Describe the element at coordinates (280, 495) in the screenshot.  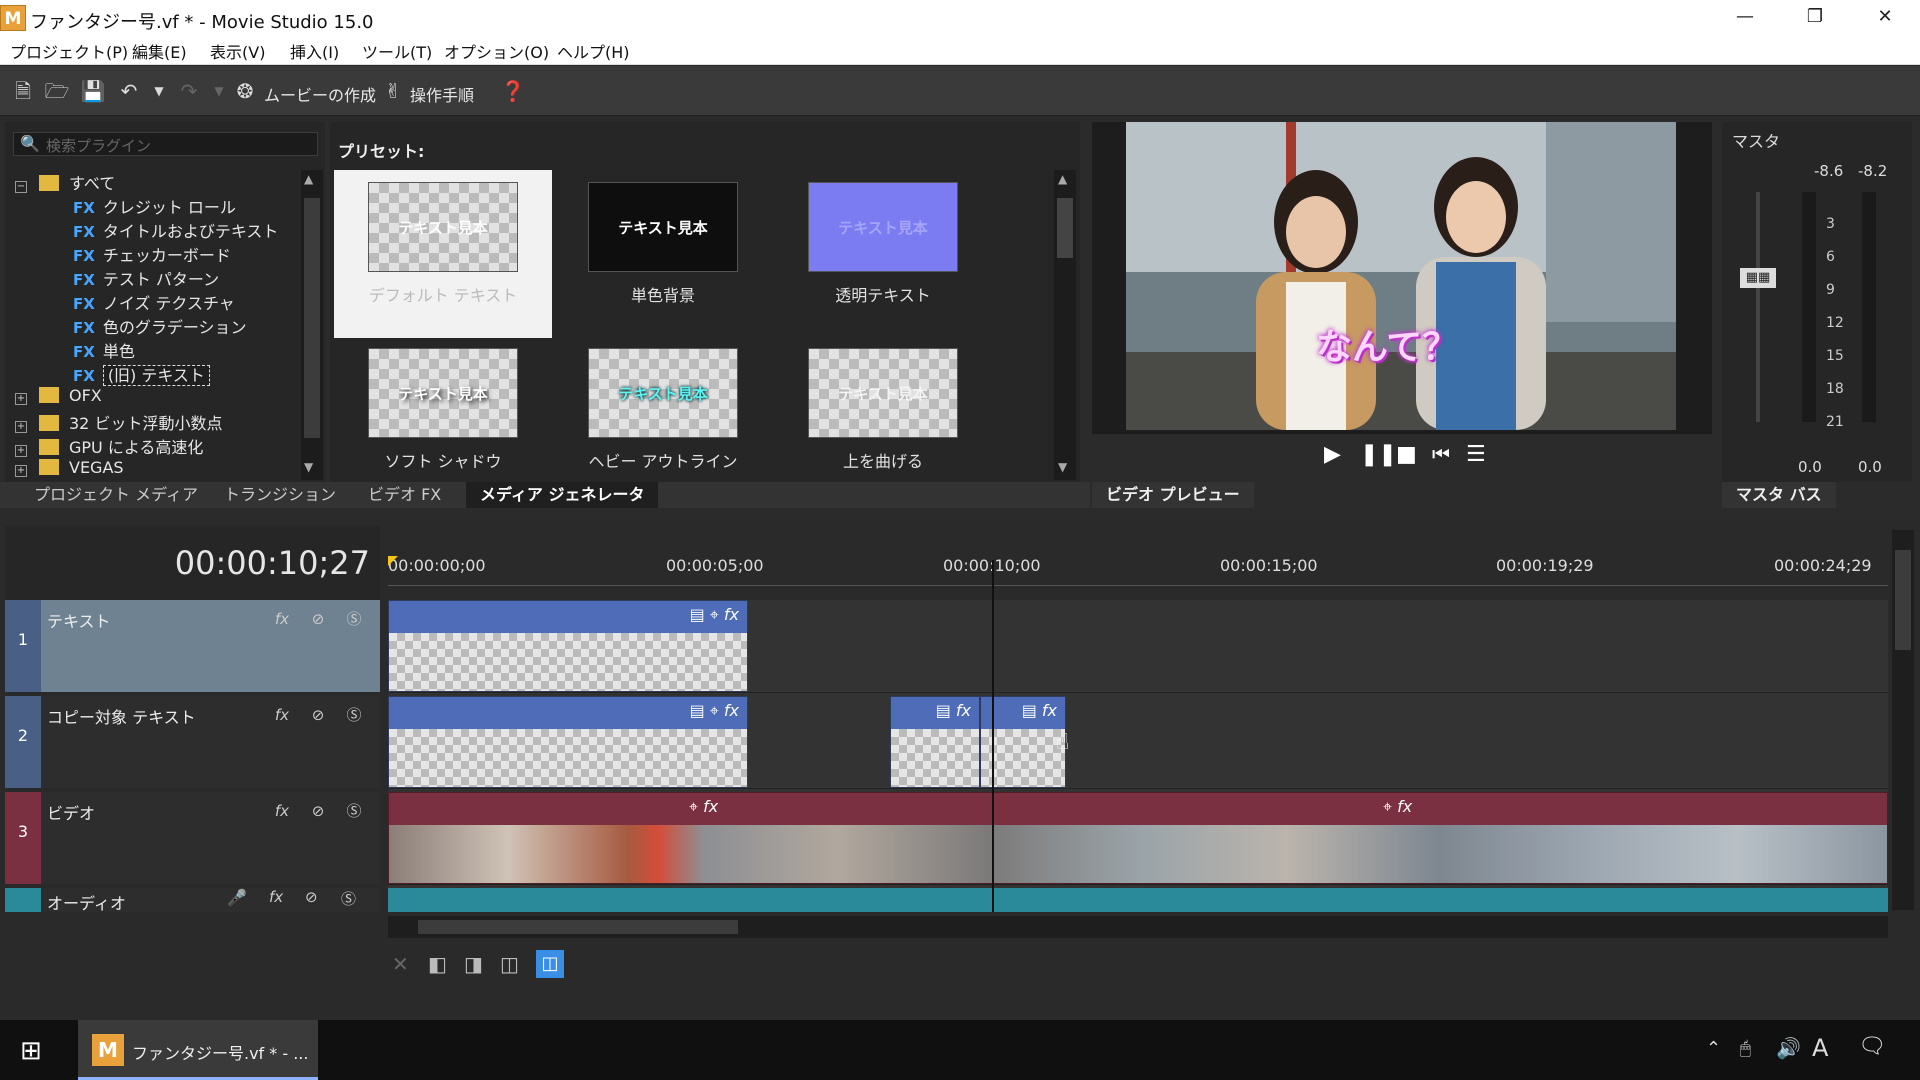
I see `tab-transitions: トランジション` at that location.